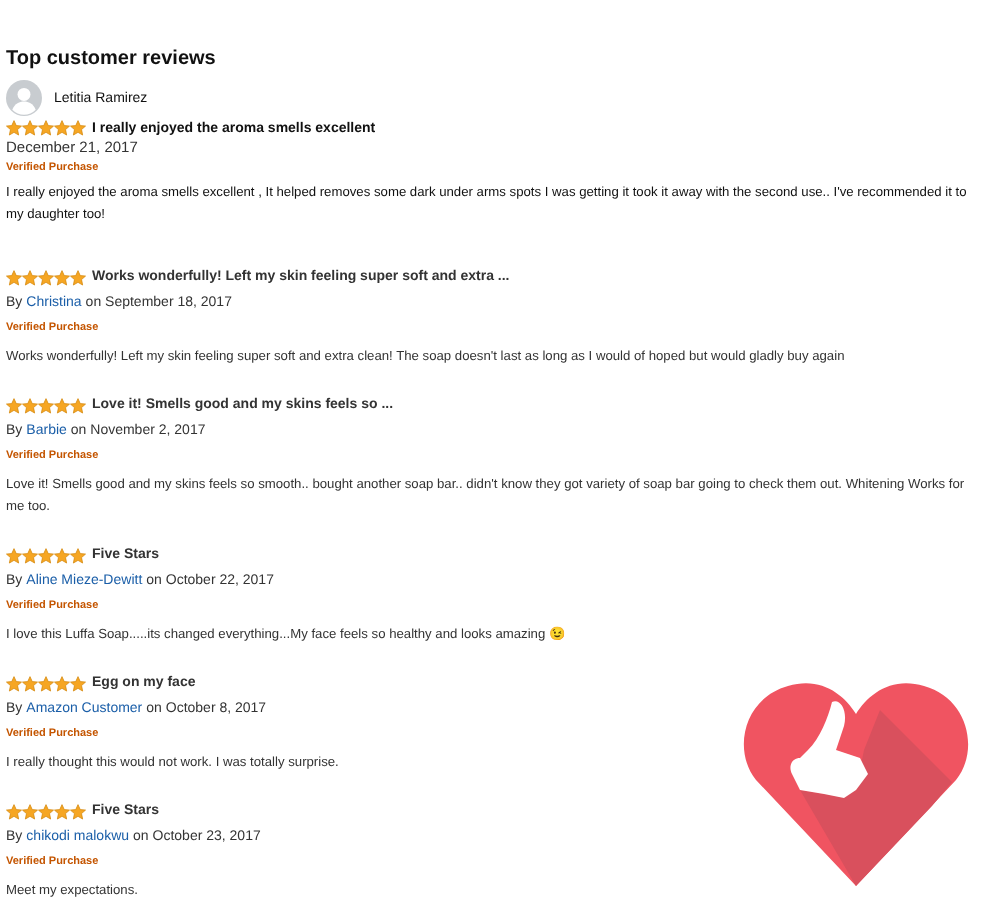 The height and width of the screenshot is (920, 1000). I want to click on section-heading: Top customer reviews, so click(112, 59).